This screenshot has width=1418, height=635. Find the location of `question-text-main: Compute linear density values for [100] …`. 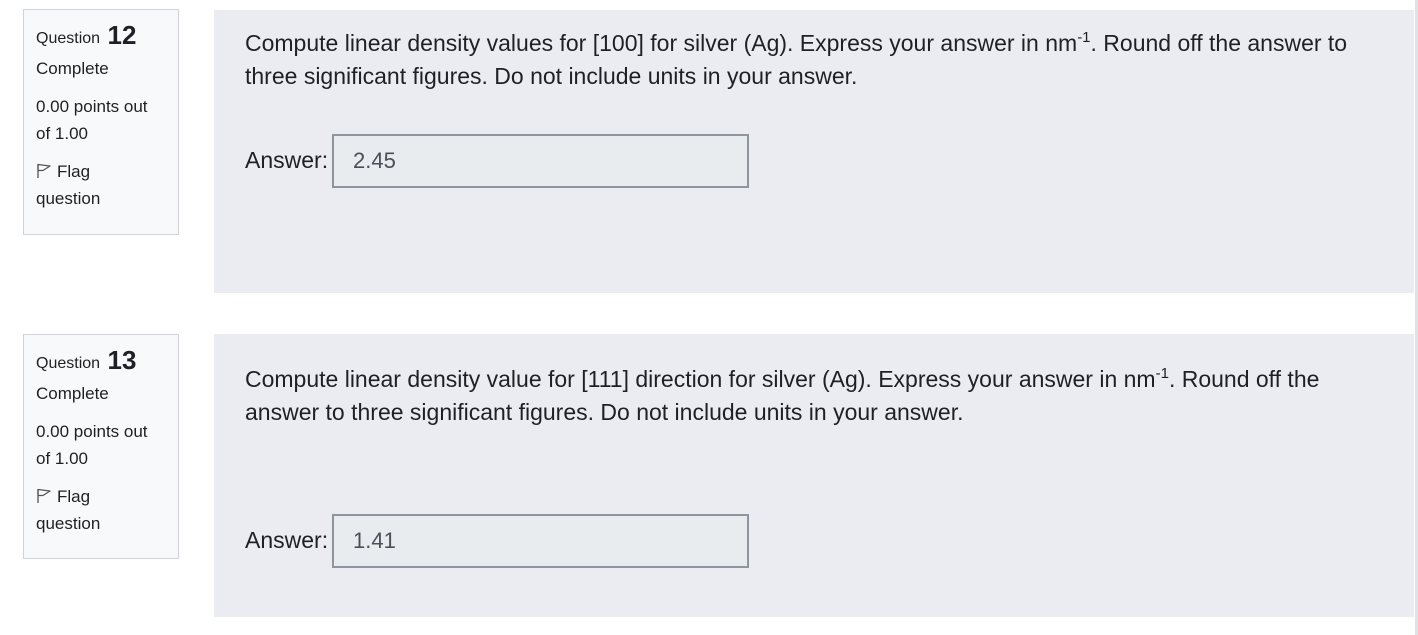

question-text-main: Compute linear density values for [100] … is located at coordinates (661, 43).